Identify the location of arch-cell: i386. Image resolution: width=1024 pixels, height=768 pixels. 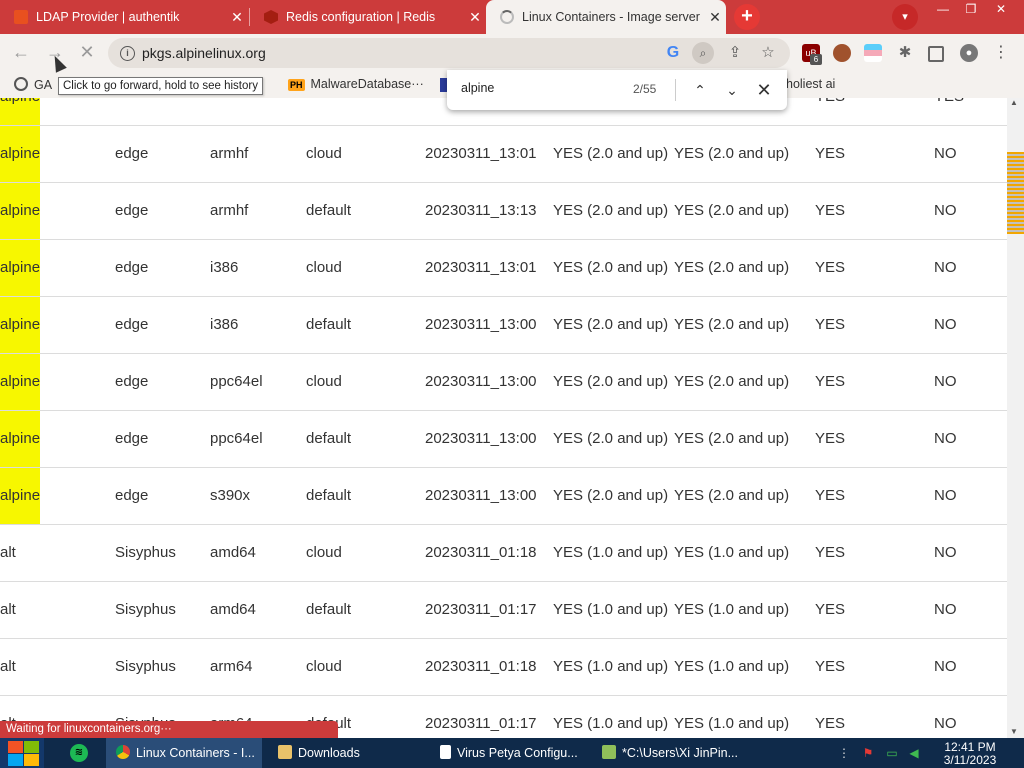
(224, 267).